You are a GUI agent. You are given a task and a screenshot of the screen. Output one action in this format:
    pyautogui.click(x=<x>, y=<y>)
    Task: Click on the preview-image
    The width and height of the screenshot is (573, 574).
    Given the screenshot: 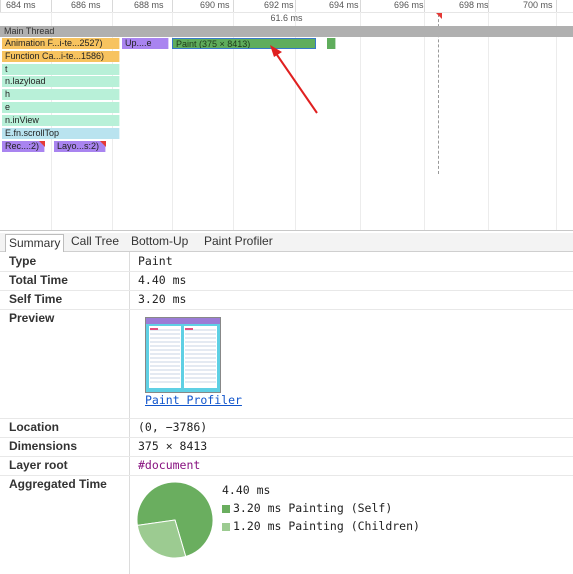 What is the action you would take?
    pyautogui.click(x=183, y=355)
    